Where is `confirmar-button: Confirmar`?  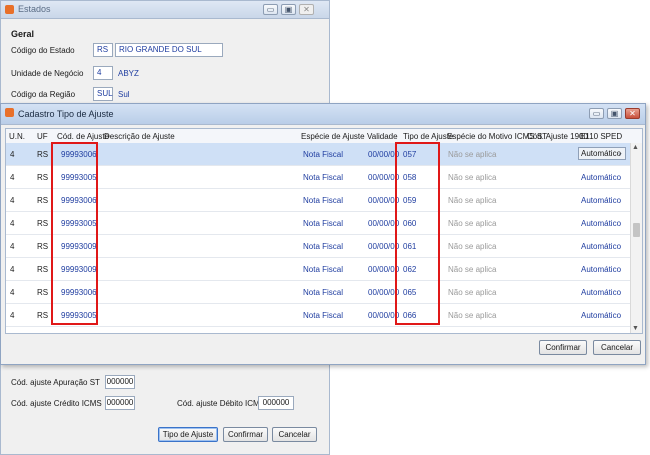
confirmar-button: Confirmar is located at coordinates (245, 434).